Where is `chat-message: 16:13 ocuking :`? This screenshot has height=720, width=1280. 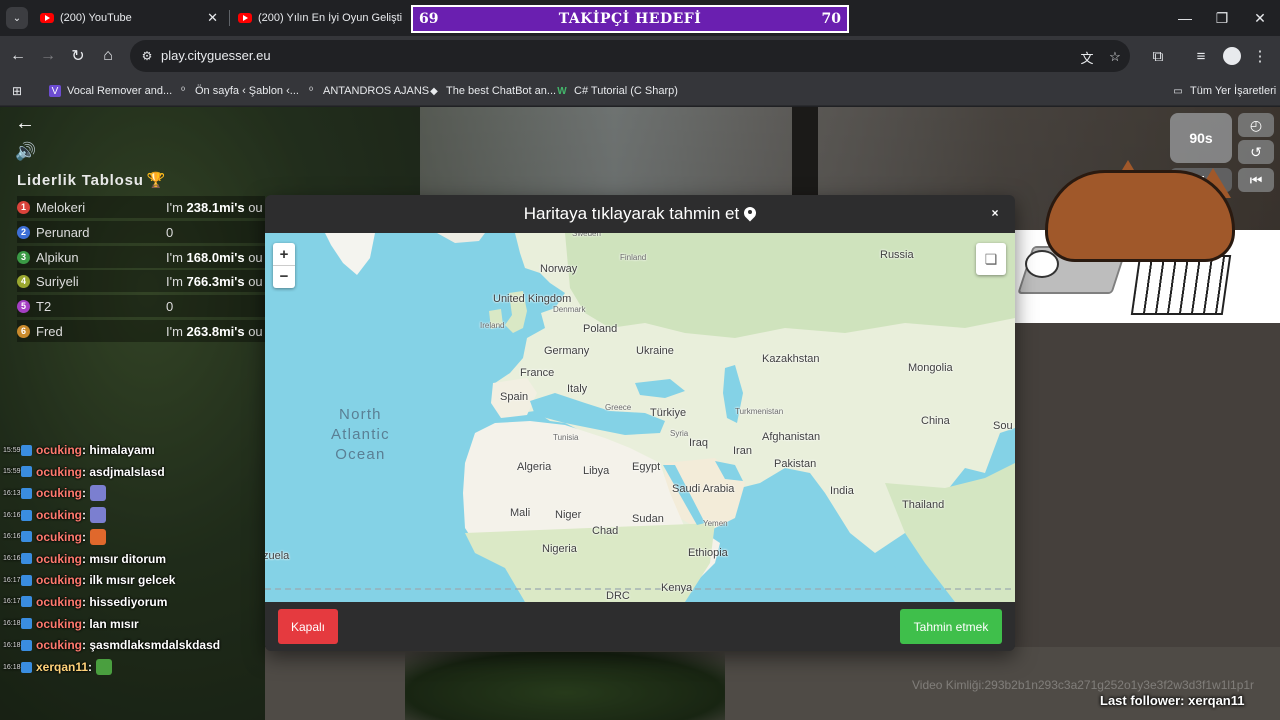
chat-message: 16:13 ocuking : is located at coordinates (55, 493).